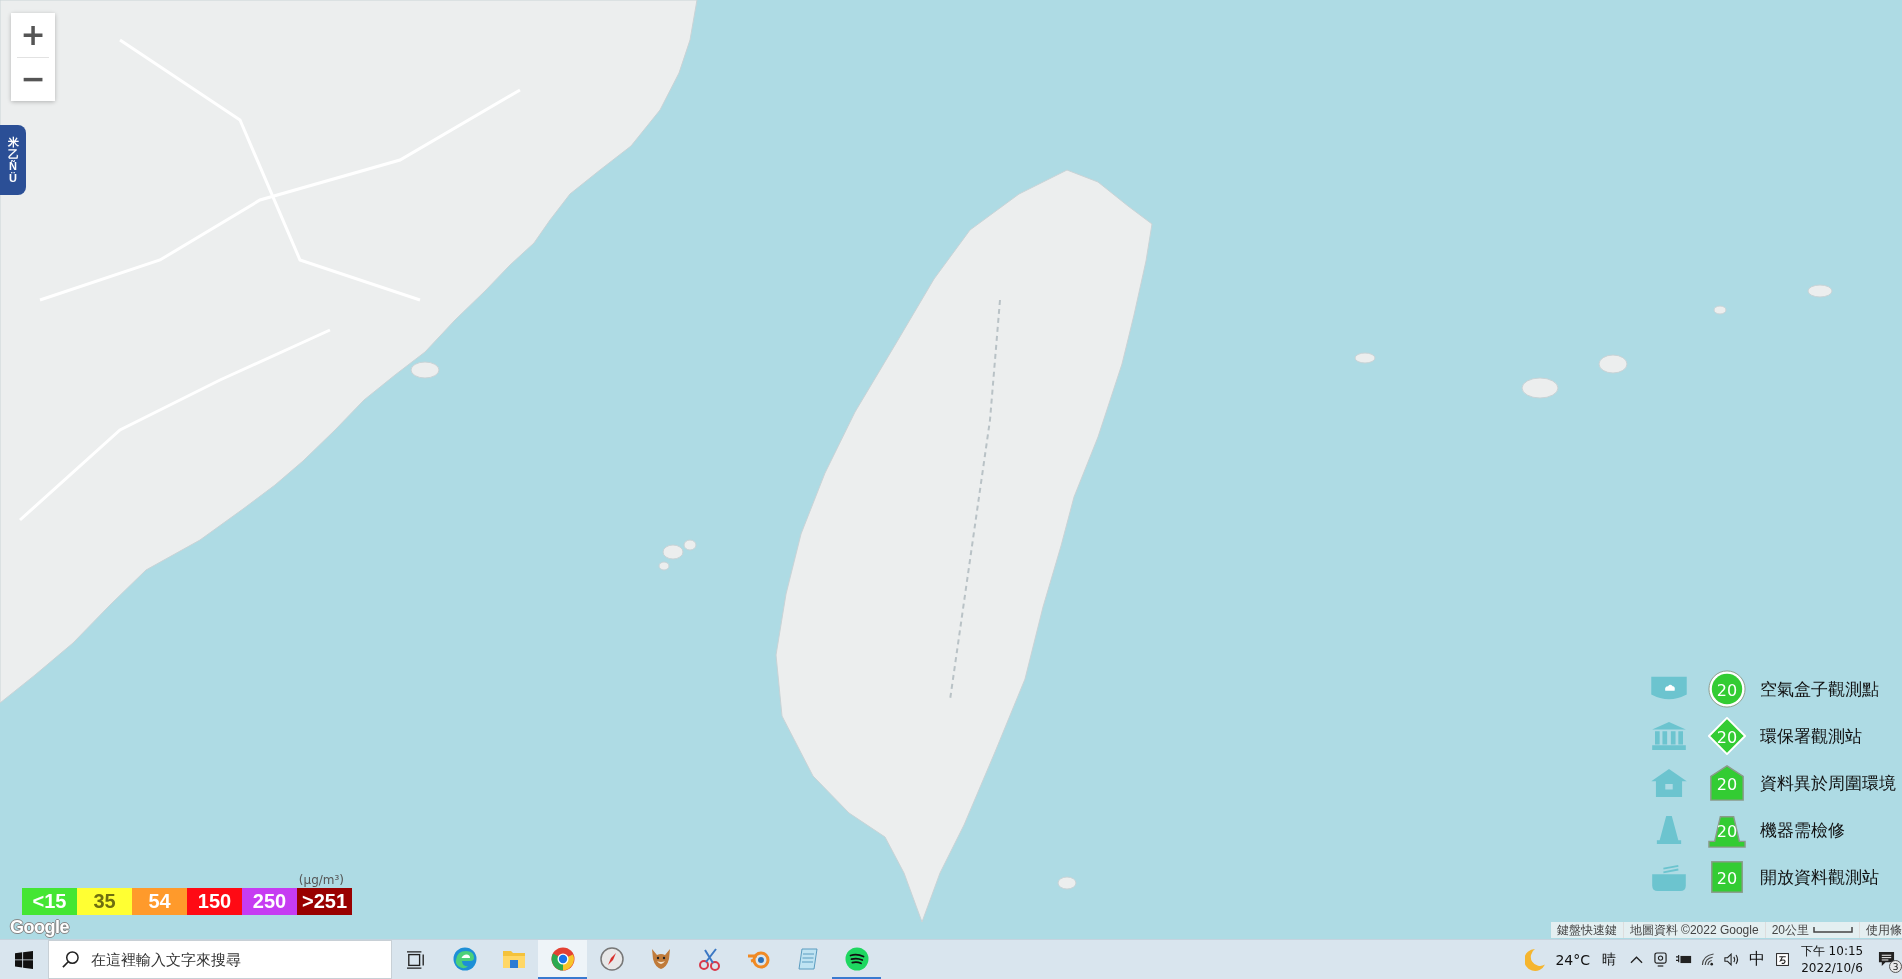 Image resolution: width=1902 pixels, height=979 pixels. I want to click on notifications-button: 3, so click(1886, 959).